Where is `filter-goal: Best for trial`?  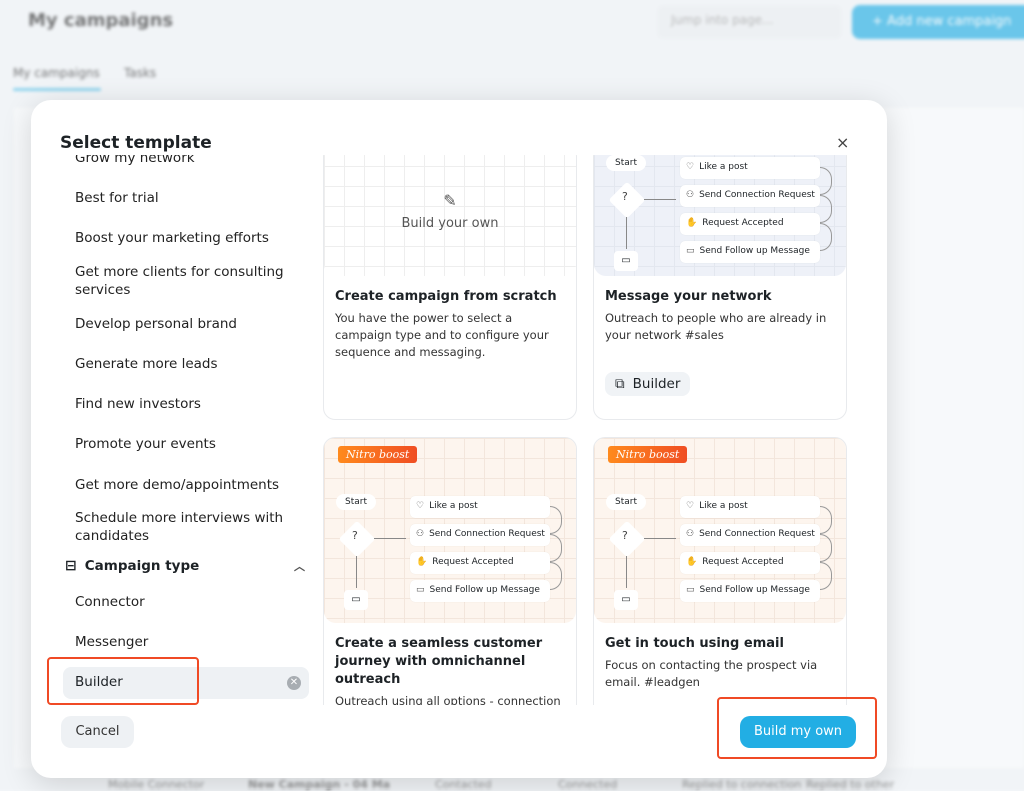 filter-goal: Best for trial is located at coordinates (185, 198).